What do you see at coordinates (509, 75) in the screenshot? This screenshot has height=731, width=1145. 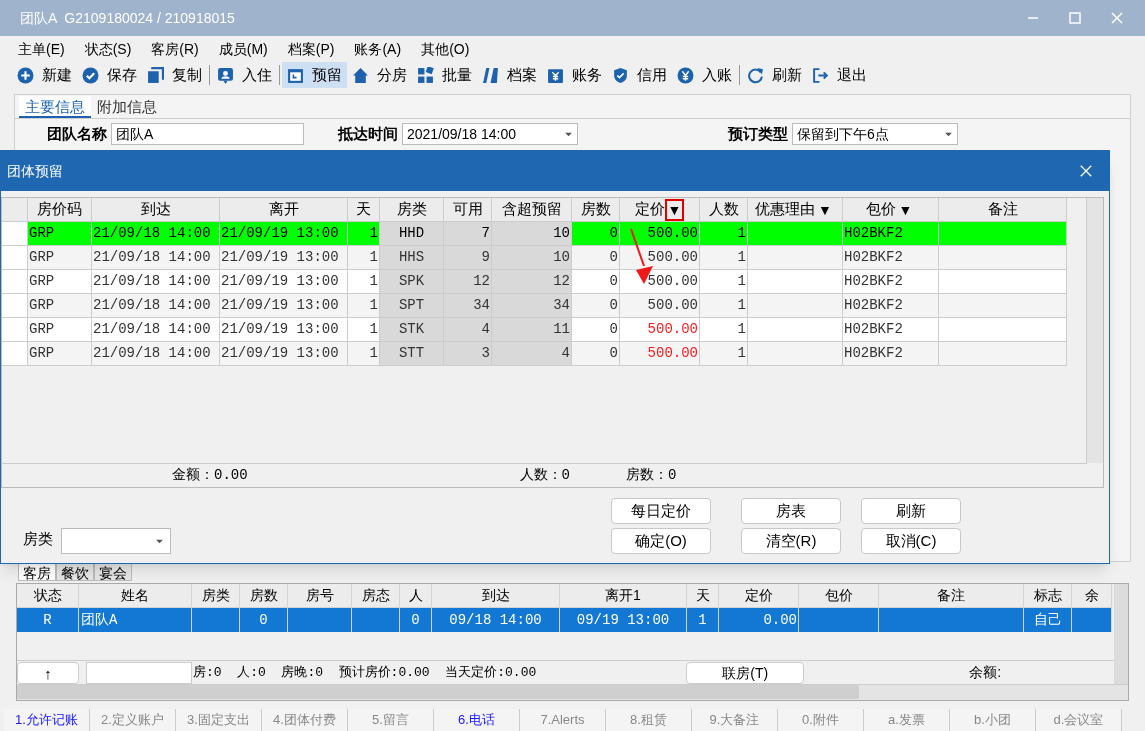 I see `toolbar-button: 档案` at bounding box center [509, 75].